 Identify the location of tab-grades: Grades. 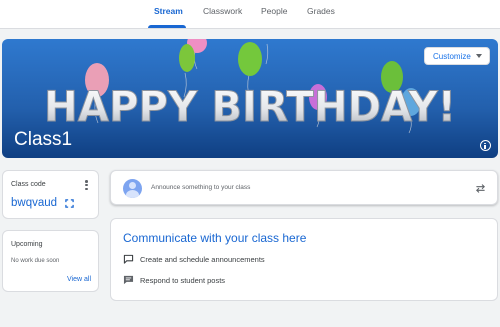
(321, 11).